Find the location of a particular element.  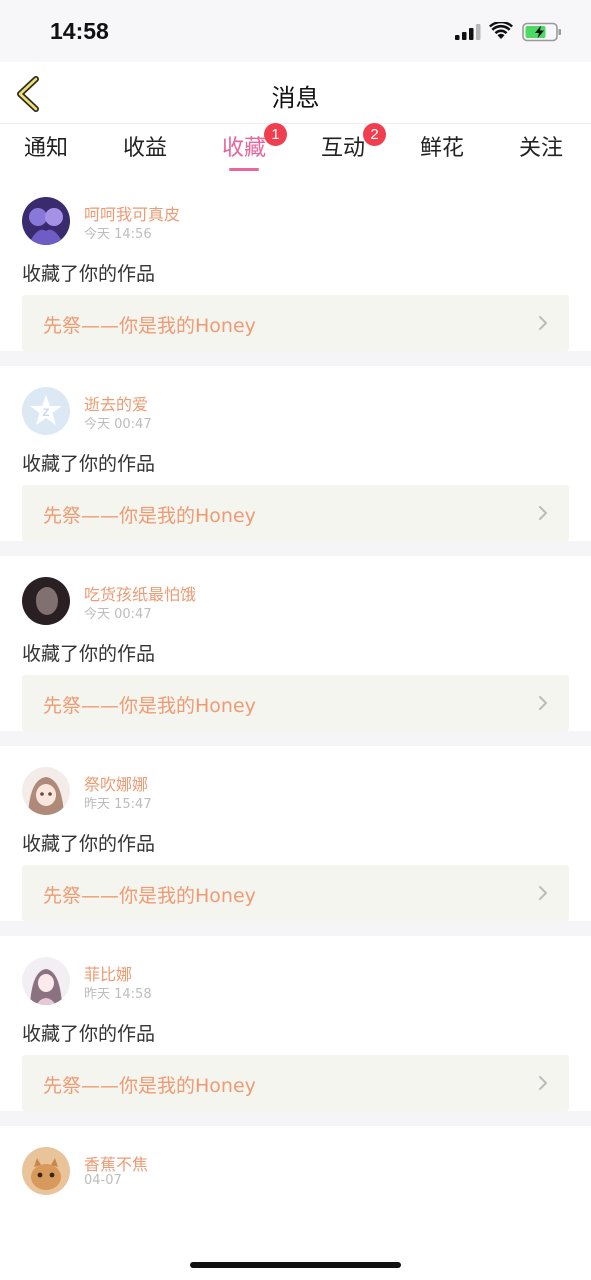

tab-label: 鲜花 is located at coordinates (442, 148).